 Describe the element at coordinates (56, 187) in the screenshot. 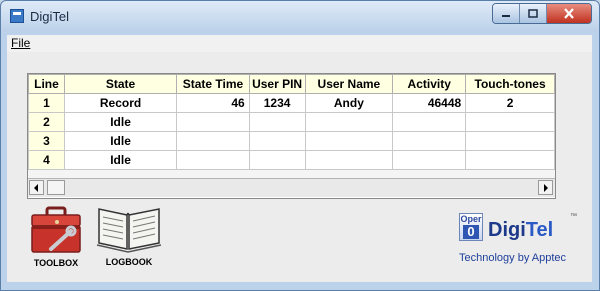

I see `scrollbar-thumb` at that location.